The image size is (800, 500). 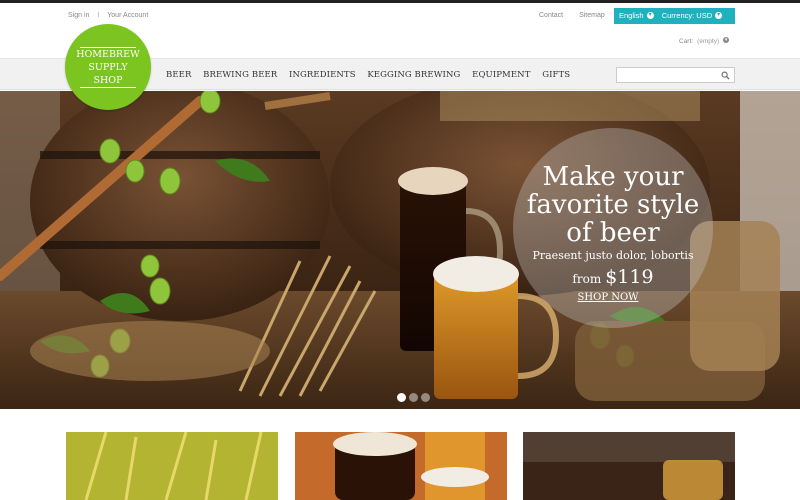 I want to click on logo-line-2: SUPPLY, so click(x=108, y=67).